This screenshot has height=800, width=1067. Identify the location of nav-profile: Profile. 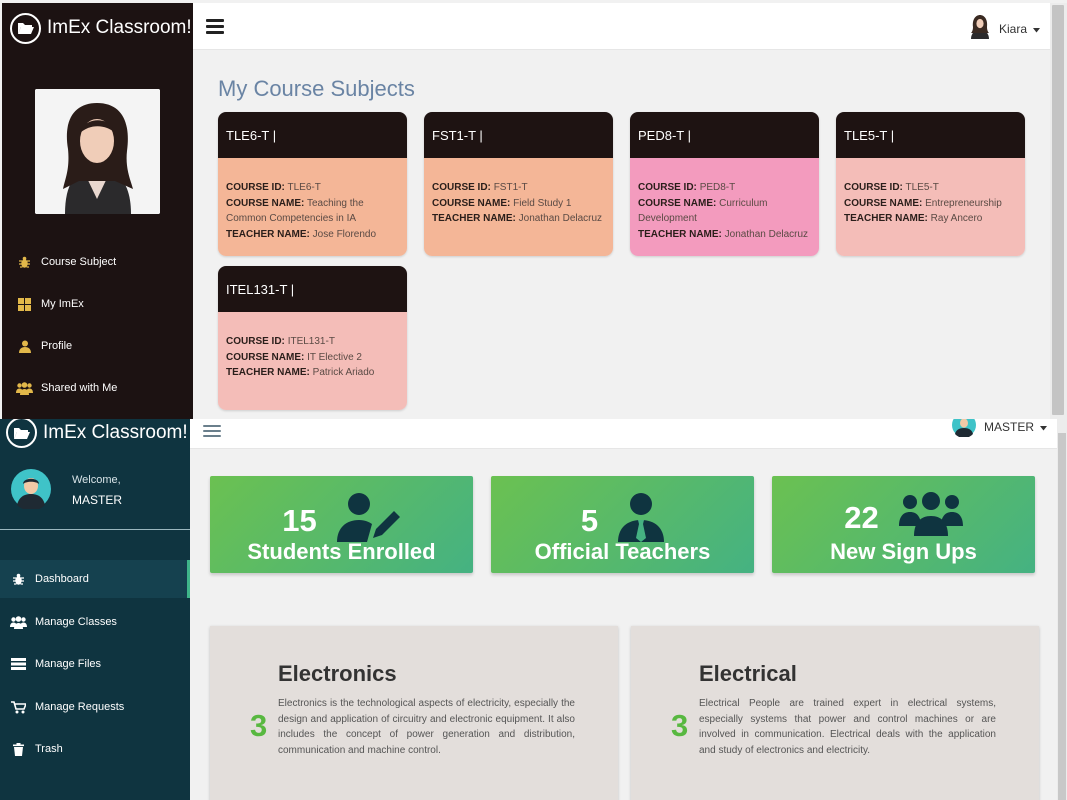
(44, 346).